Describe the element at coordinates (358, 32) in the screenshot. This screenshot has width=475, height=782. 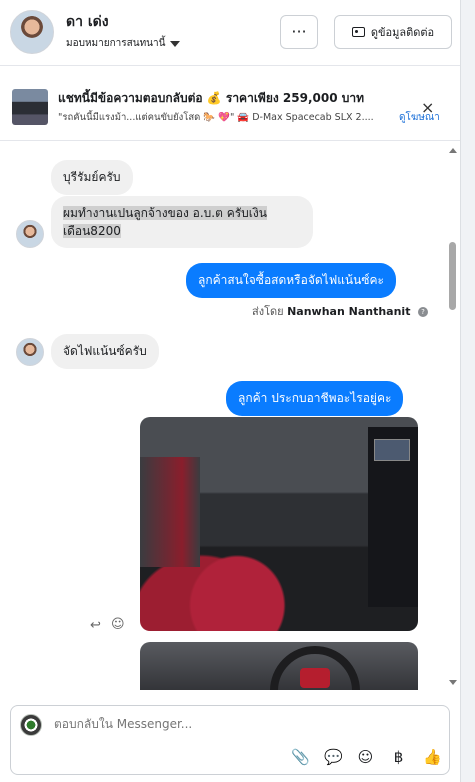
I see `contact-card-icon` at that location.